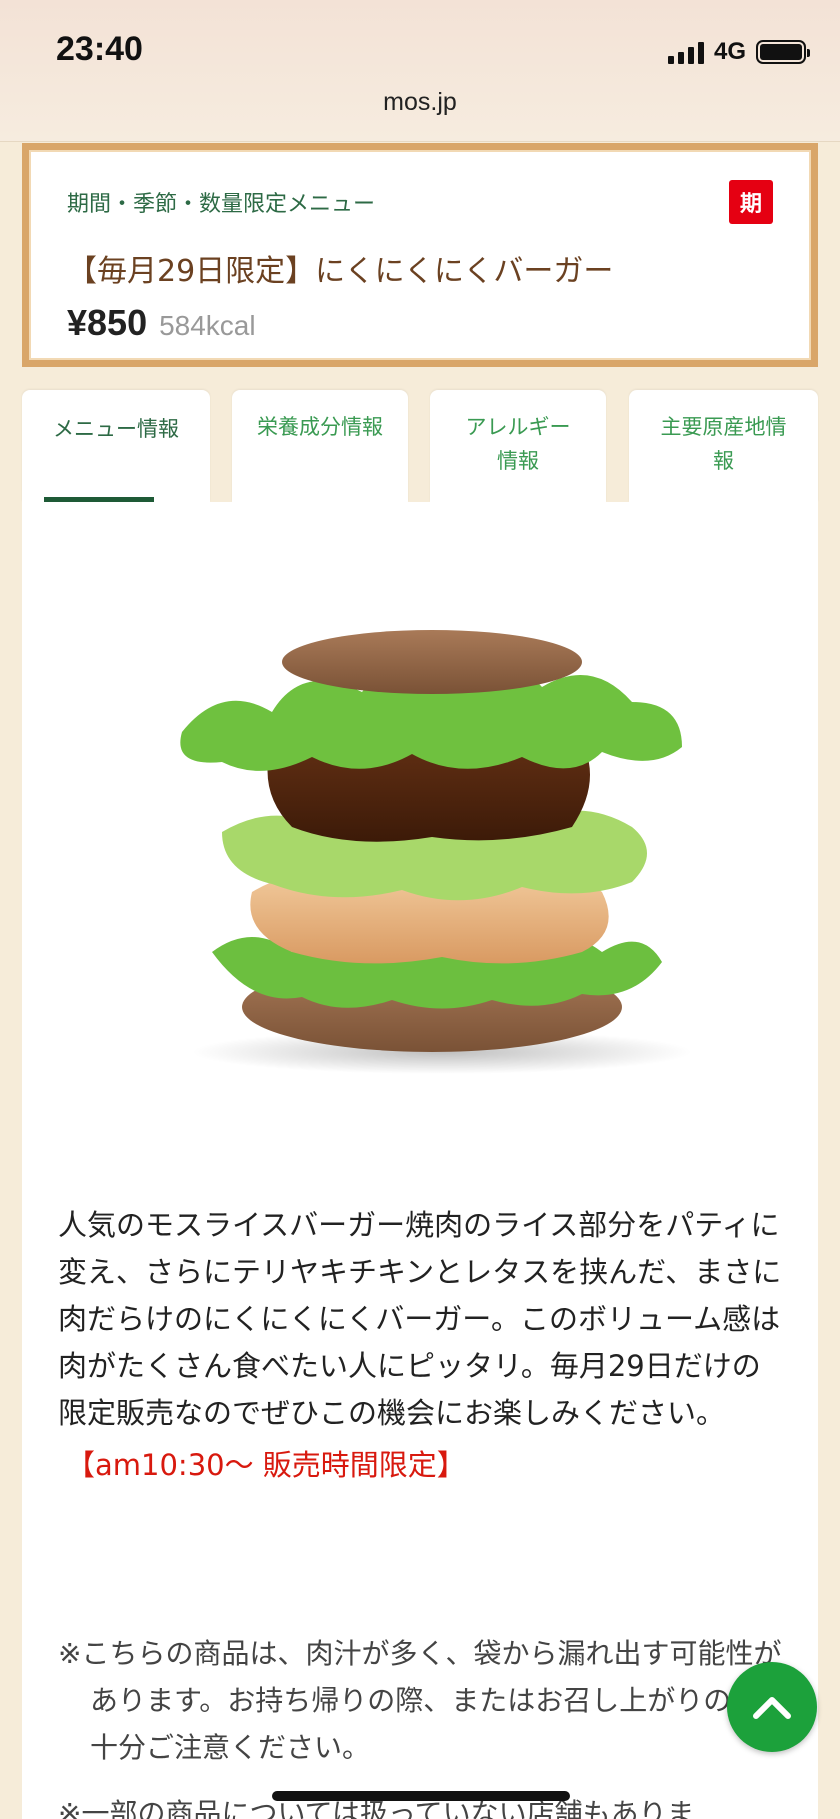 Image resolution: width=840 pixels, height=1819 pixels. Describe the element at coordinates (420, 71) in the screenshot. I see `status-bar: 23:40 4G mos.jp` at that location.